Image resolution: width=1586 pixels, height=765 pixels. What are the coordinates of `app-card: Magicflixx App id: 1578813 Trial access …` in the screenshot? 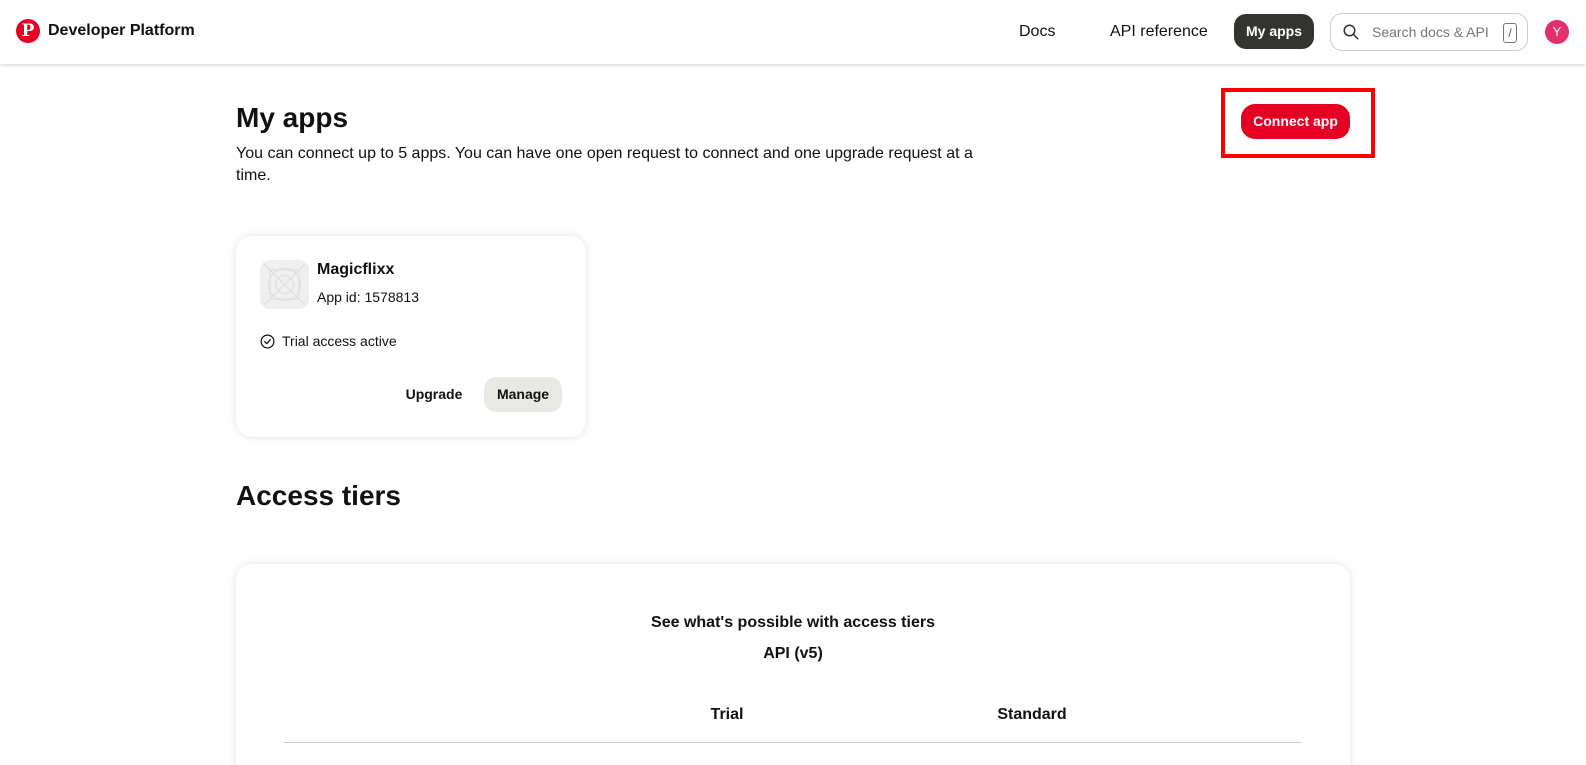 It's located at (411, 336).